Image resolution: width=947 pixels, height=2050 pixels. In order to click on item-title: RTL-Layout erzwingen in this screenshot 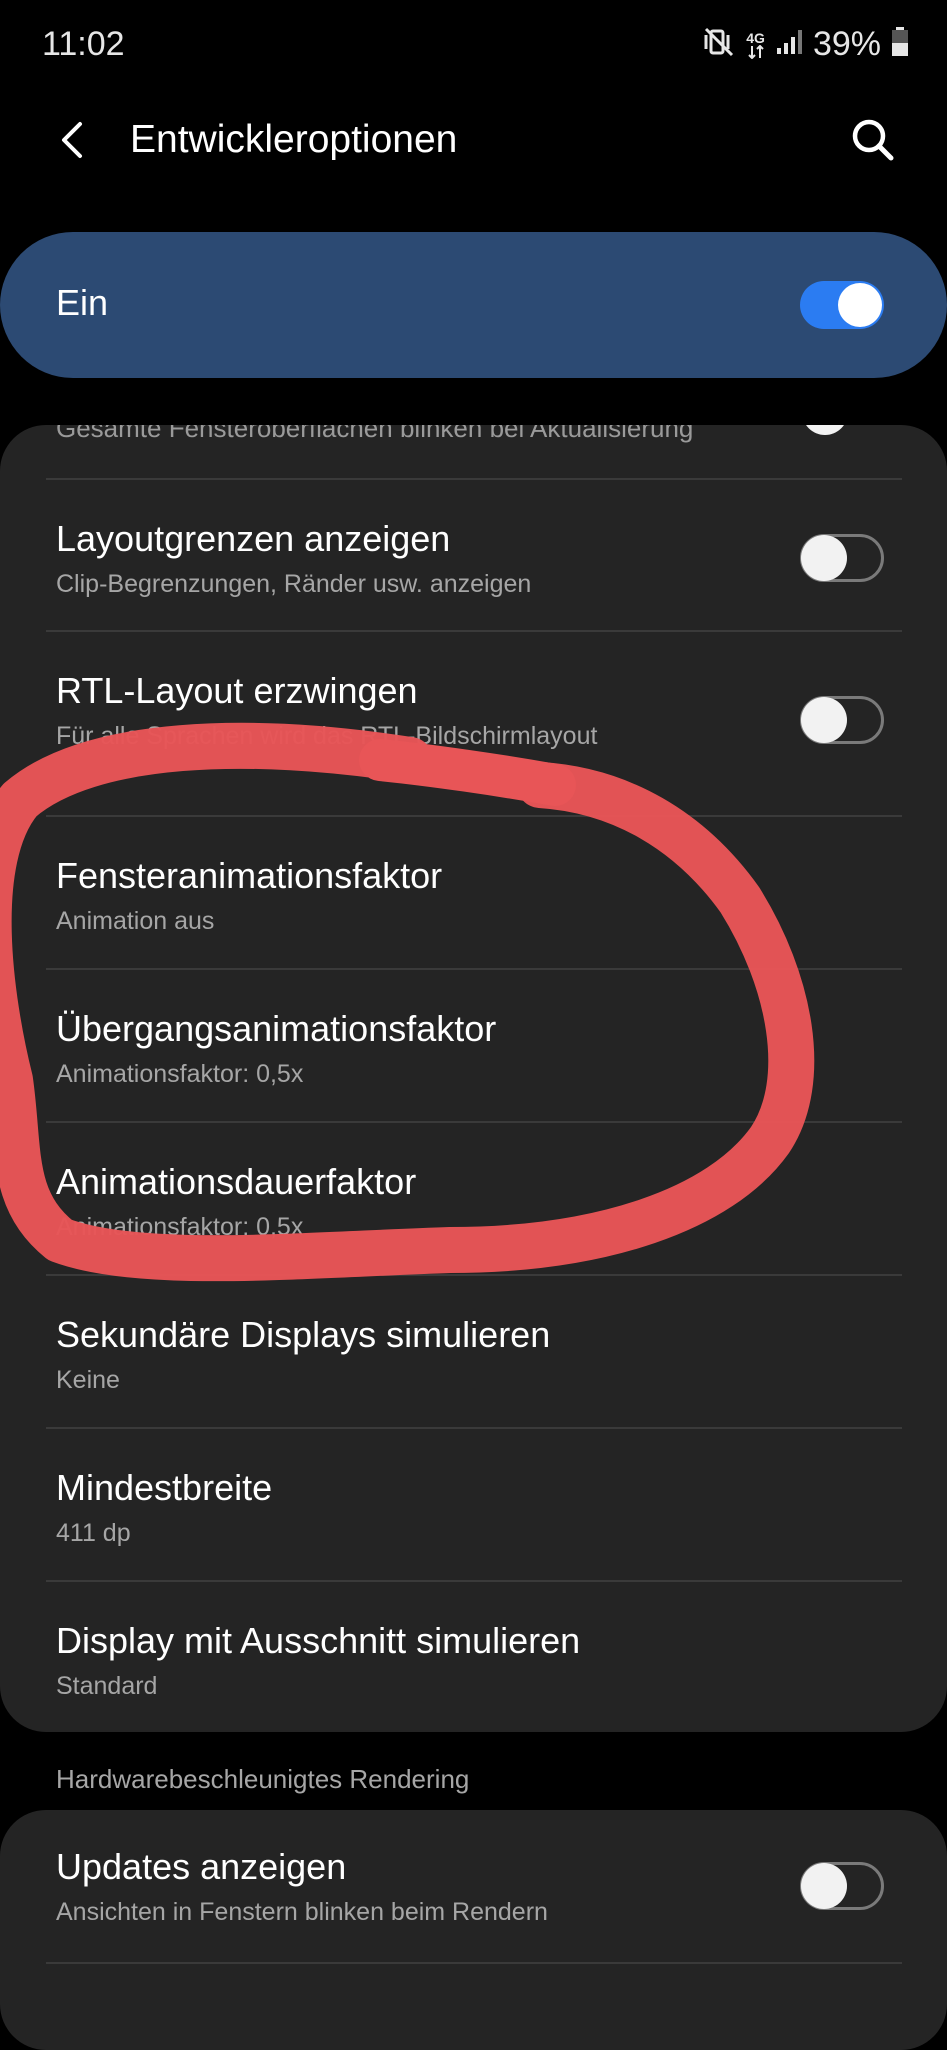, I will do `click(237, 690)`.